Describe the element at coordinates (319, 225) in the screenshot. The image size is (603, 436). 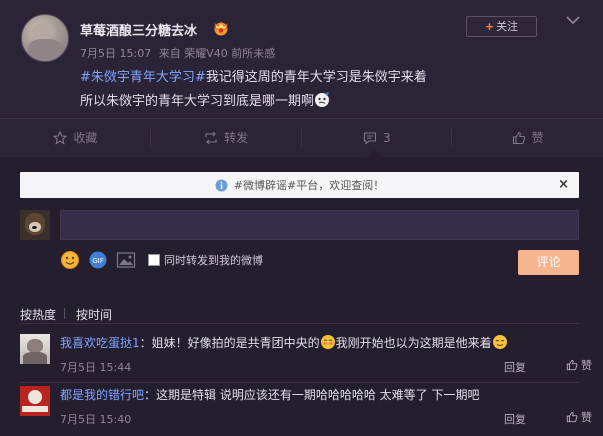
I see `comment-input` at that location.